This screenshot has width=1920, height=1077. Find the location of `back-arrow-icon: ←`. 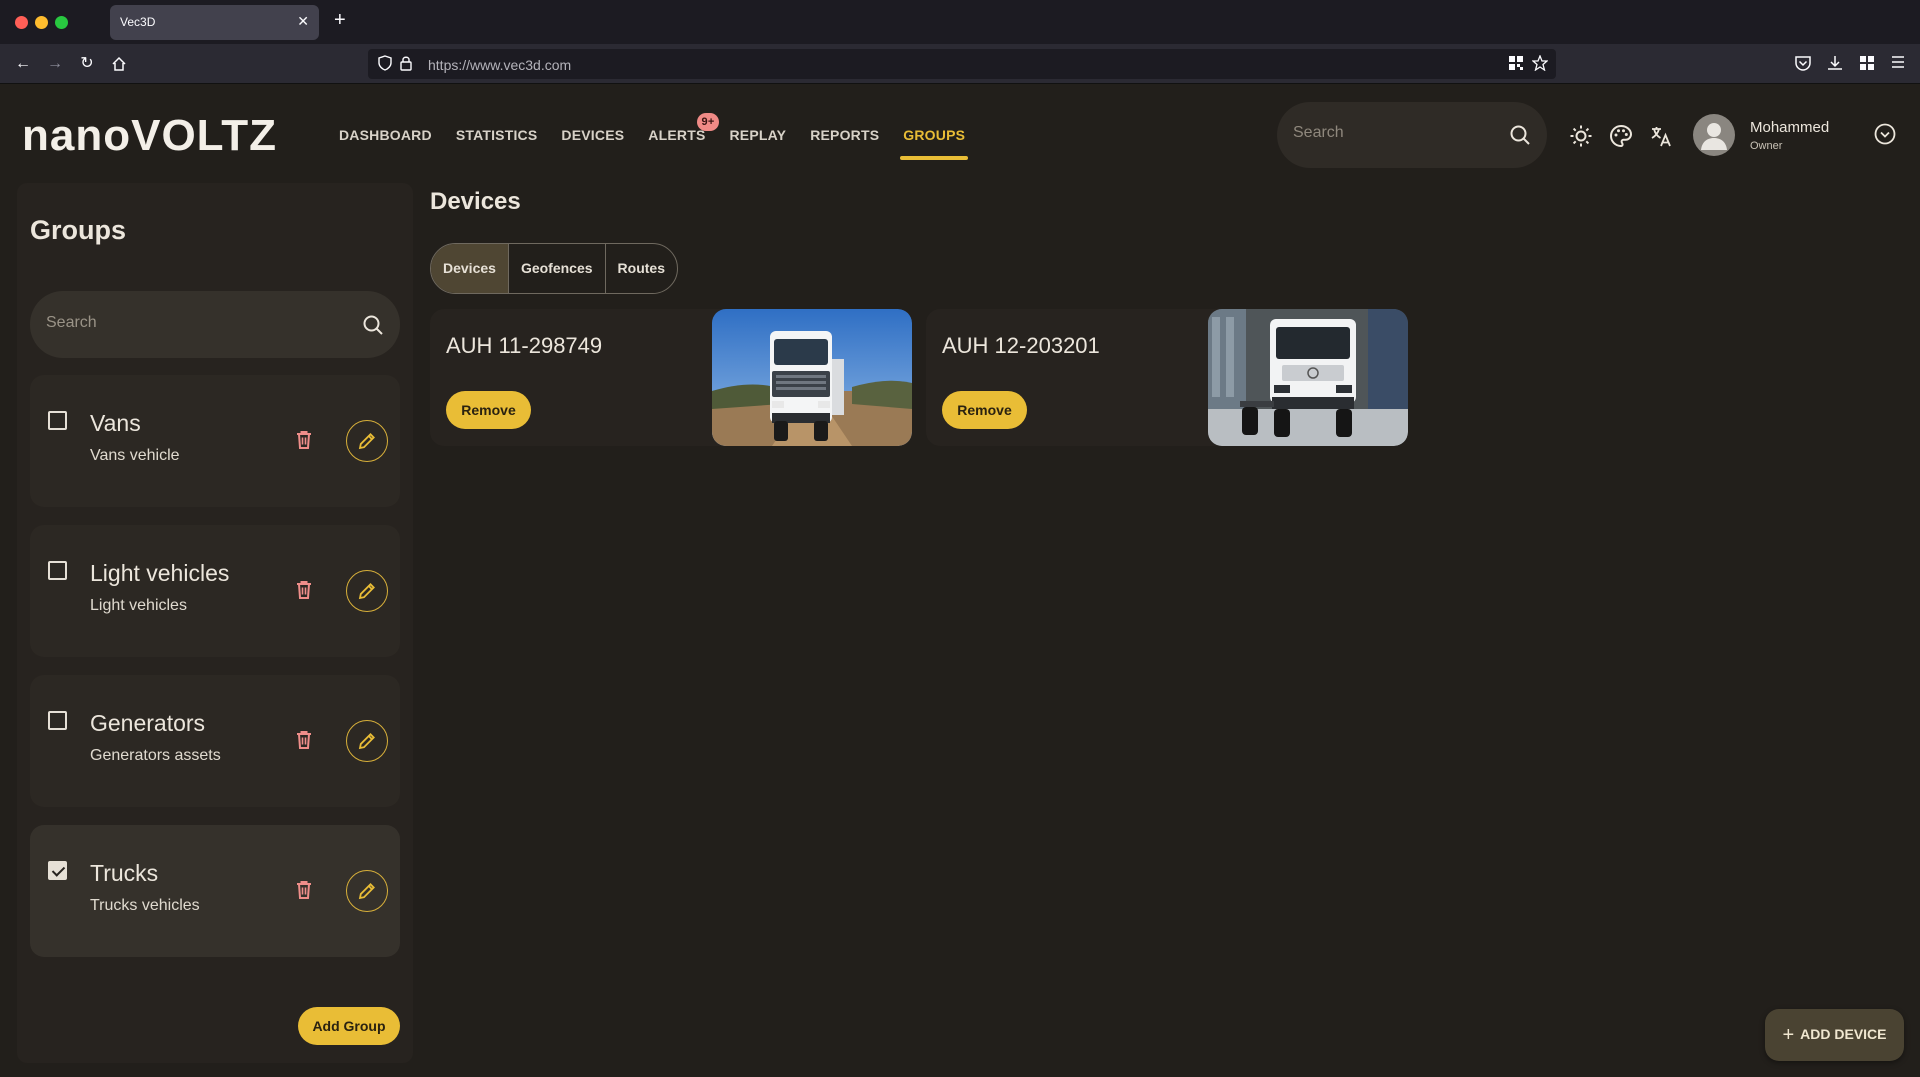

back-arrow-icon: ← is located at coordinates (23, 64).